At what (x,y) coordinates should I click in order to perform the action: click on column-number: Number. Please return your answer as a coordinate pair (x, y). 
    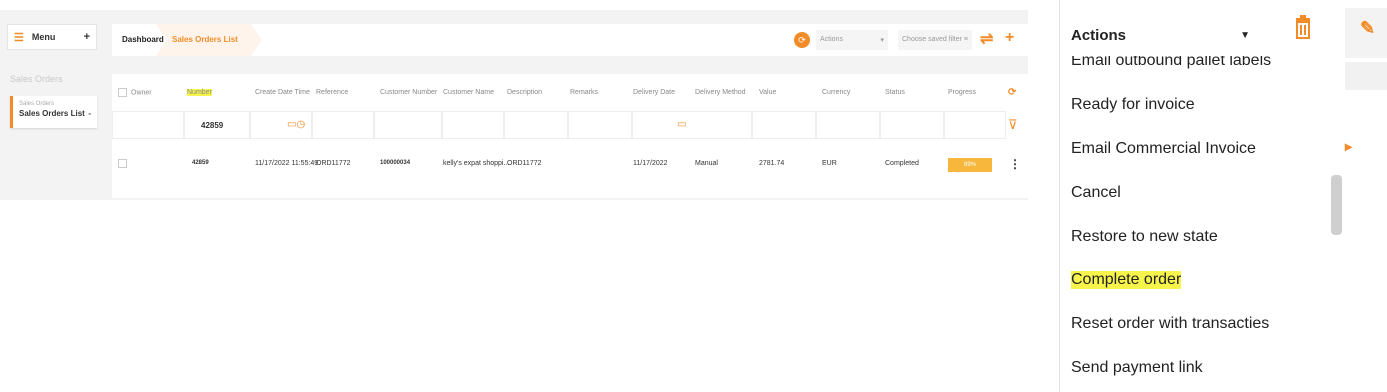
    Looking at the image, I should click on (199, 92).